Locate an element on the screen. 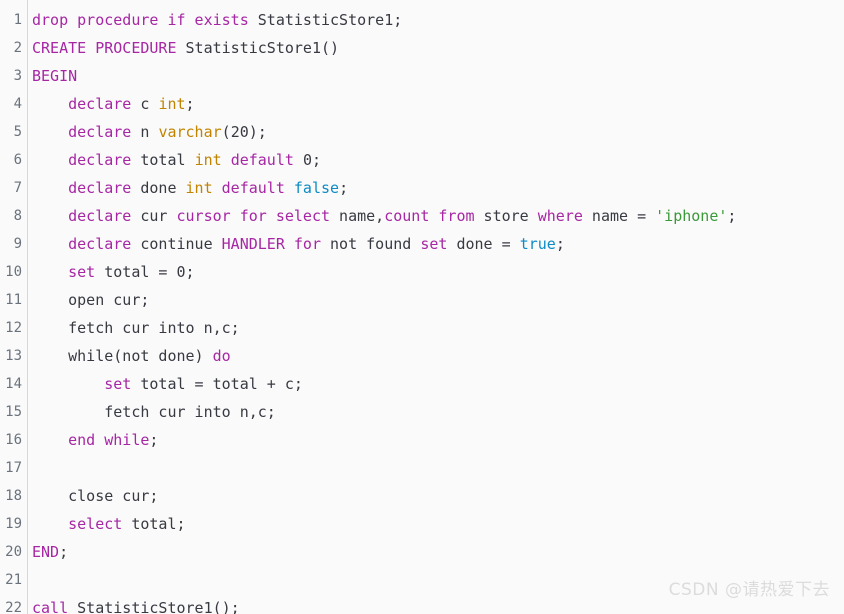 This screenshot has height=614, width=844. line-content: select total; is located at coordinates (108, 524).